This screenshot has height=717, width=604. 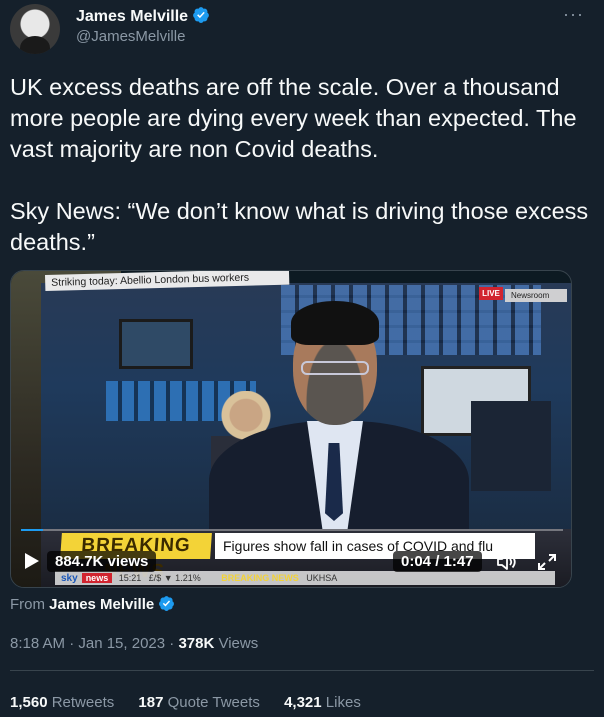 What do you see at coordinates (27, 604) in the screenshot?
I see `from-prefix: From` at bounding box center [27, 604].